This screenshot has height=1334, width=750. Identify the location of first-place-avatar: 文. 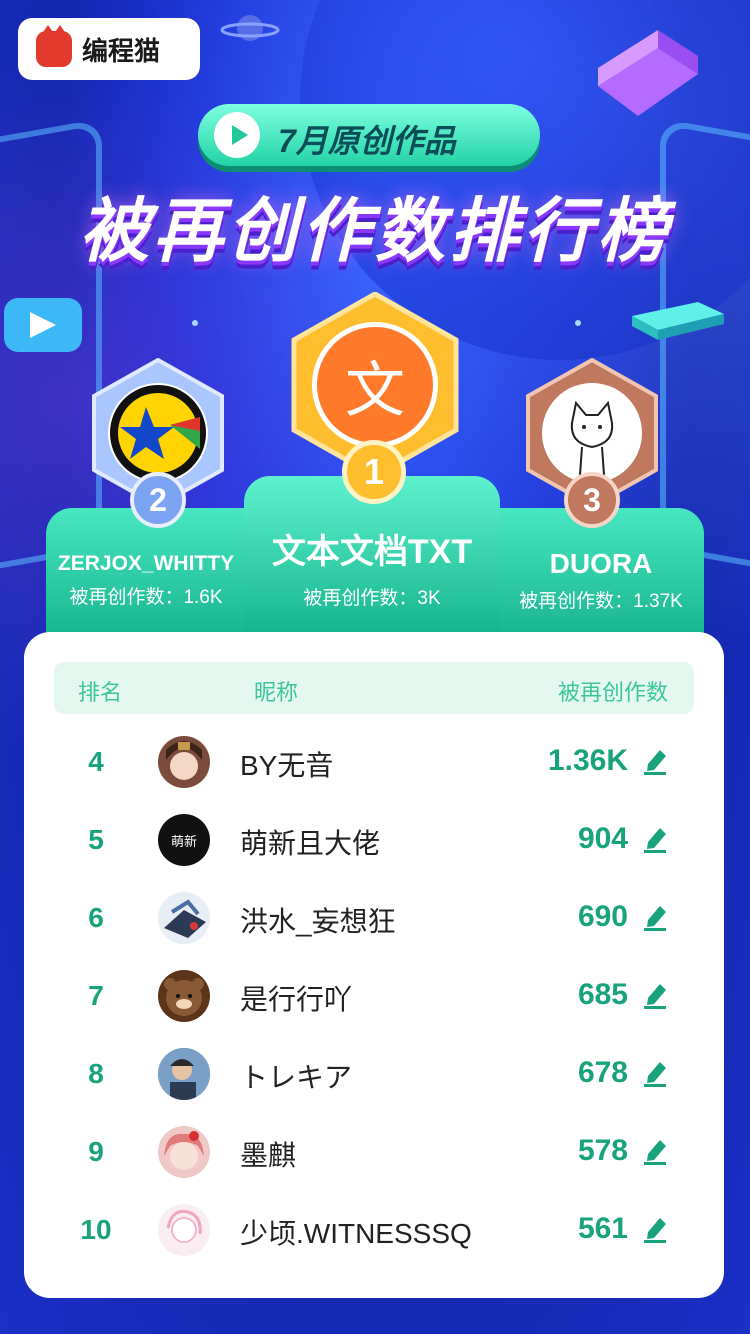
(375, 385).